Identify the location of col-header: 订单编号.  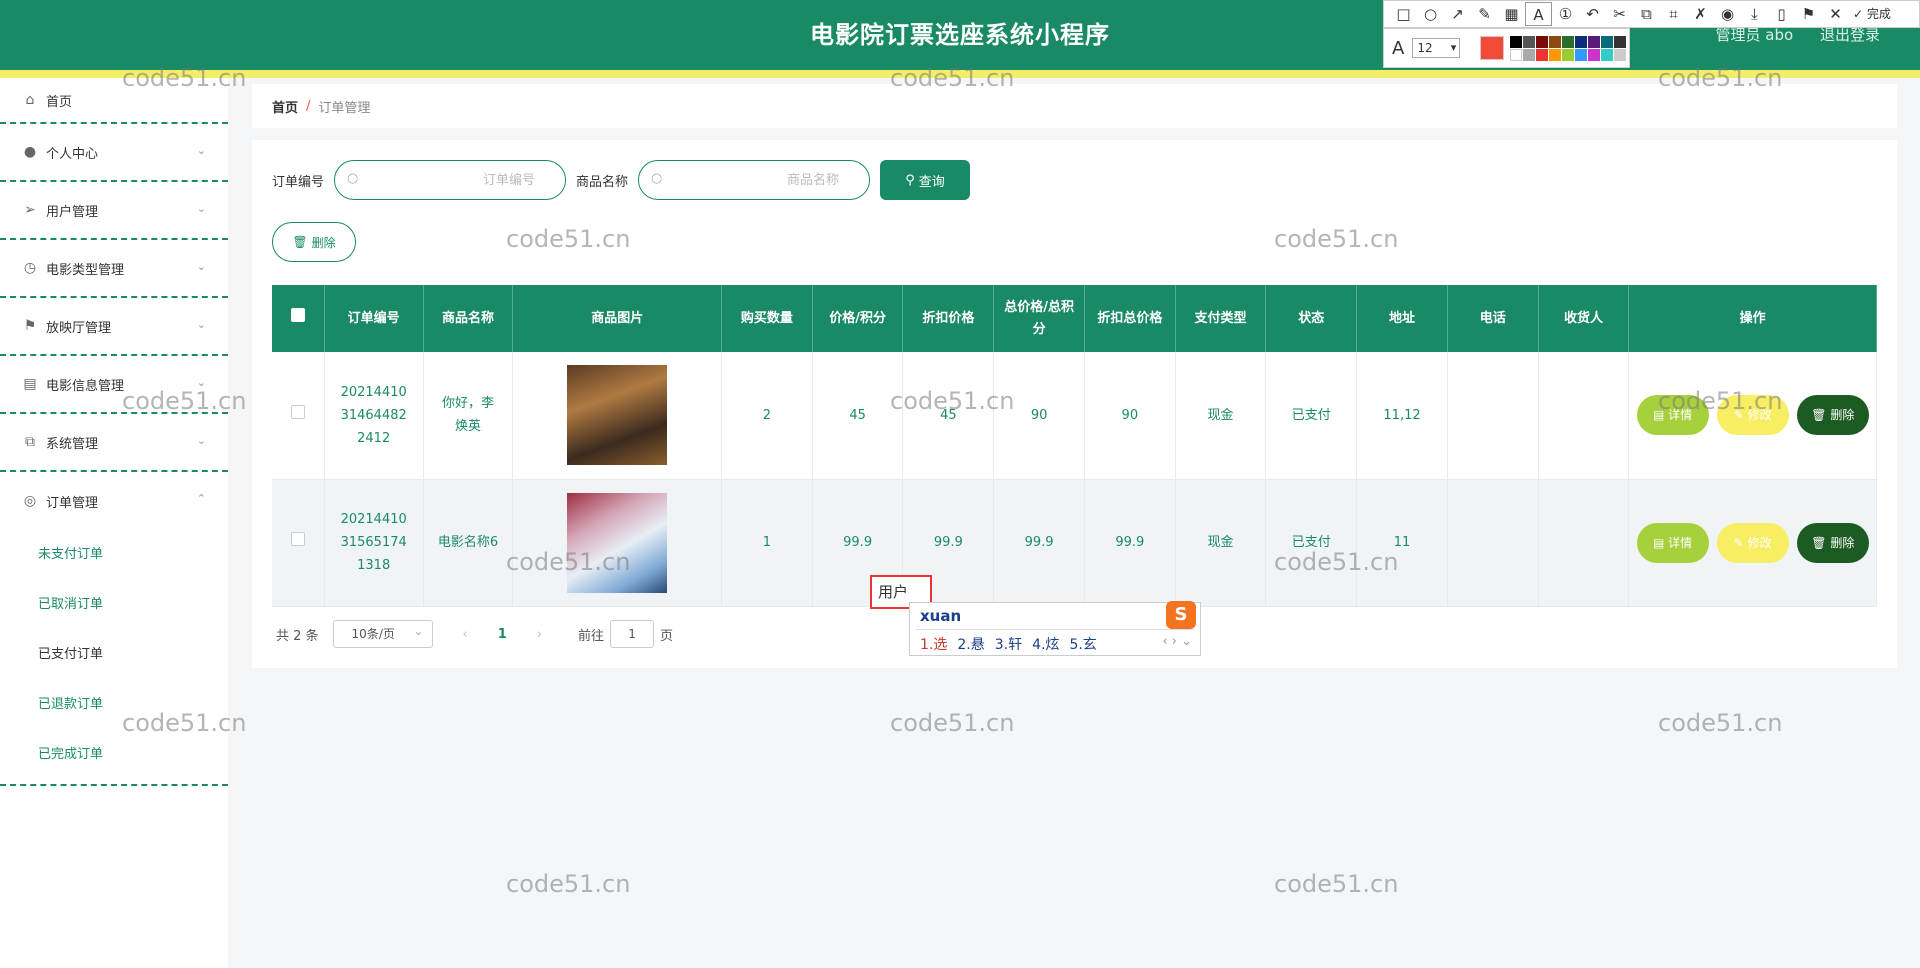
(374, 318).